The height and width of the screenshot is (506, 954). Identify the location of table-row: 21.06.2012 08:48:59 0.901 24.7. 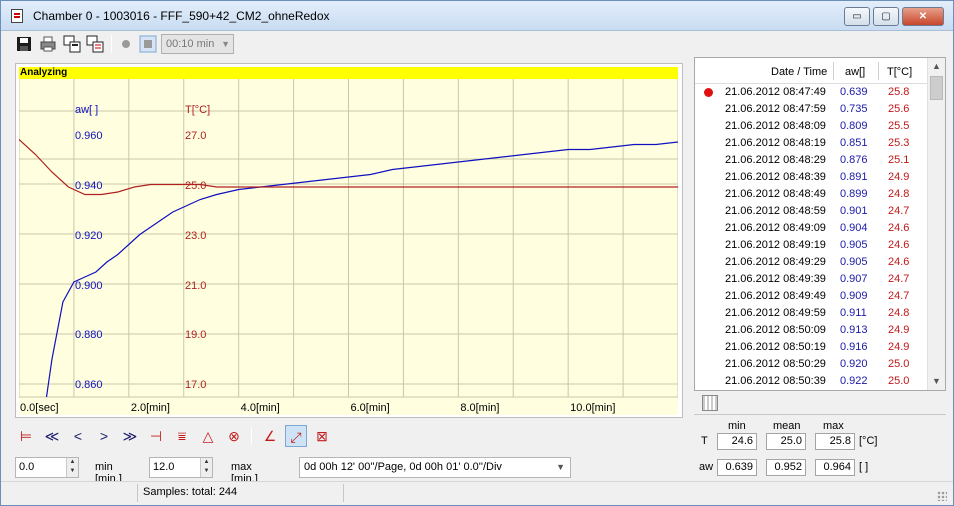
(811, 211).